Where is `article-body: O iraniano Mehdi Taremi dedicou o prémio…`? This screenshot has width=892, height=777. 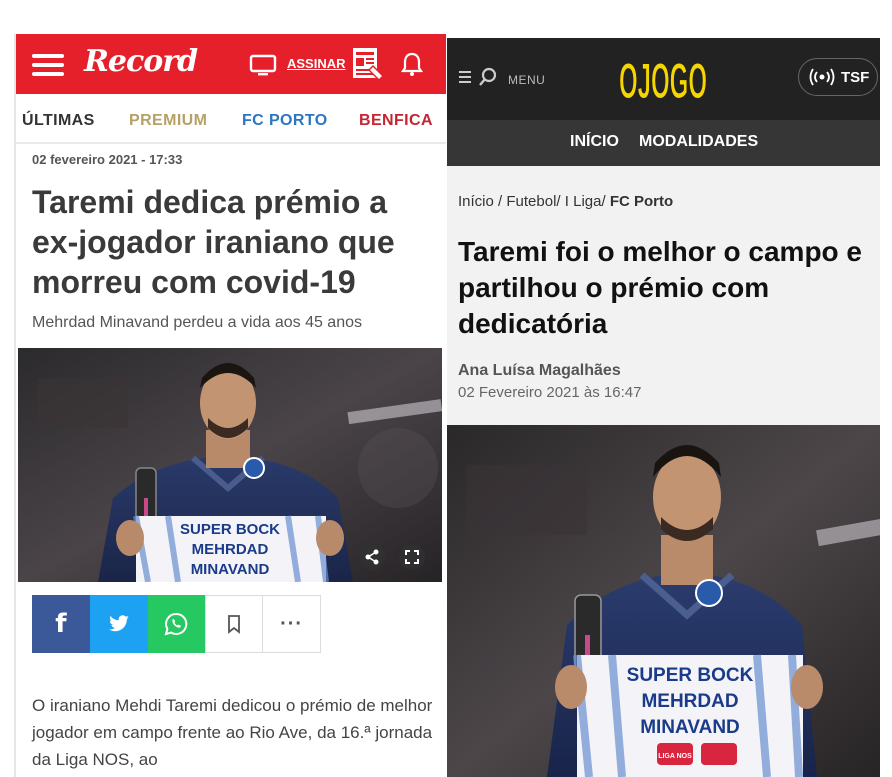
article-body: O iraniano Mehdi Taremi dedicou o prémio… is located at coordinates (232, 732).